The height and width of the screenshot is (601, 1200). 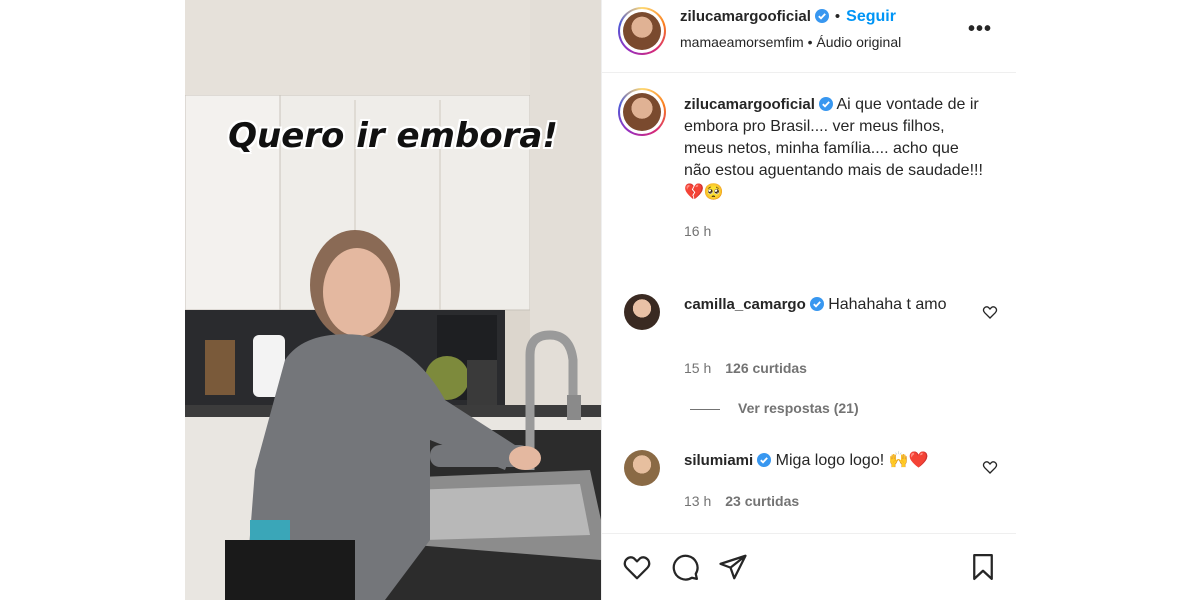 I want to click on view-replies-button: Ver respostas (21), so click(x=774, y=408).